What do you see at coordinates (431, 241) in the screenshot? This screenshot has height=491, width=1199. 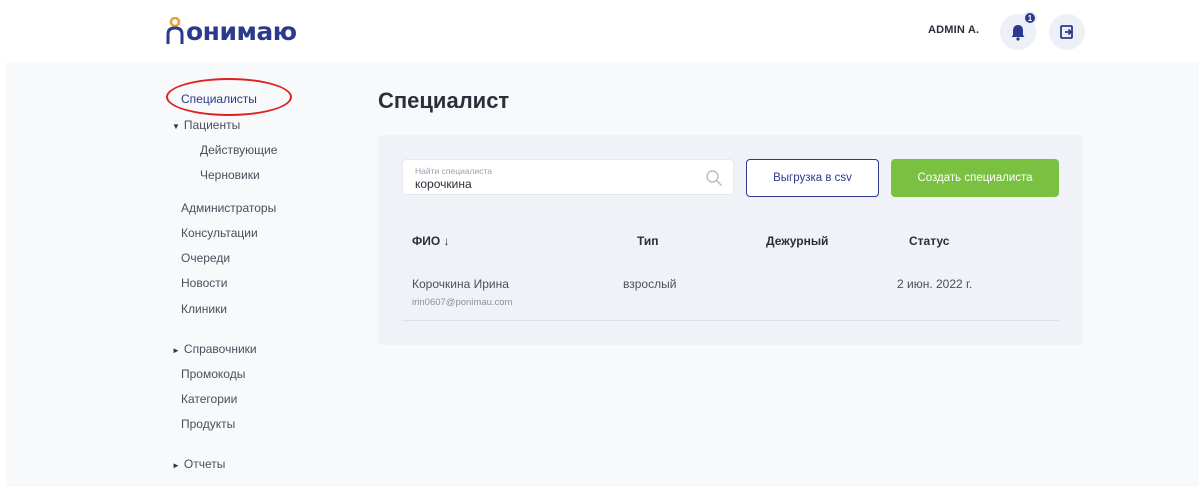 I see `column-header-name: ФИО ↓` at bounding box center [431, 241].